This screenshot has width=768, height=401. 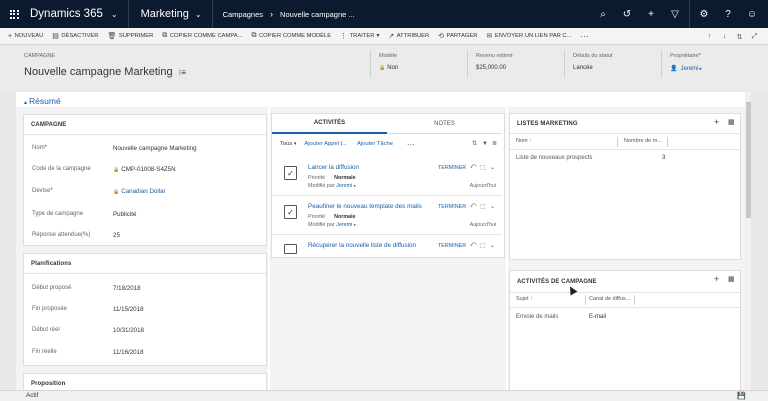 I want to click on campaign-activity-subject: Envoie de mails, so click(x=537, y=317).